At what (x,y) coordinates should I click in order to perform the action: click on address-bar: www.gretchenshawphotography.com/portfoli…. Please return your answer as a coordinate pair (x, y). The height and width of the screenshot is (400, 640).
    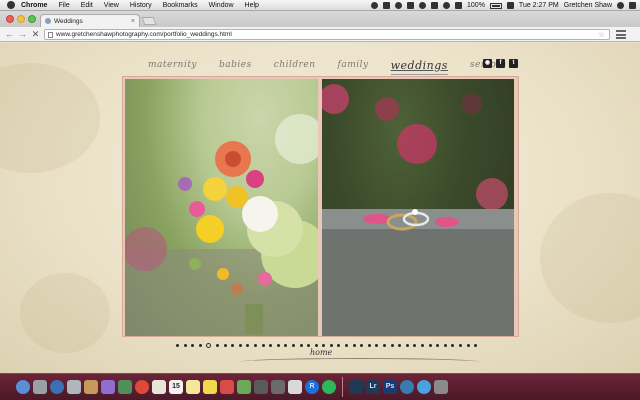
    Looking at the image, I should click on (327, 34).